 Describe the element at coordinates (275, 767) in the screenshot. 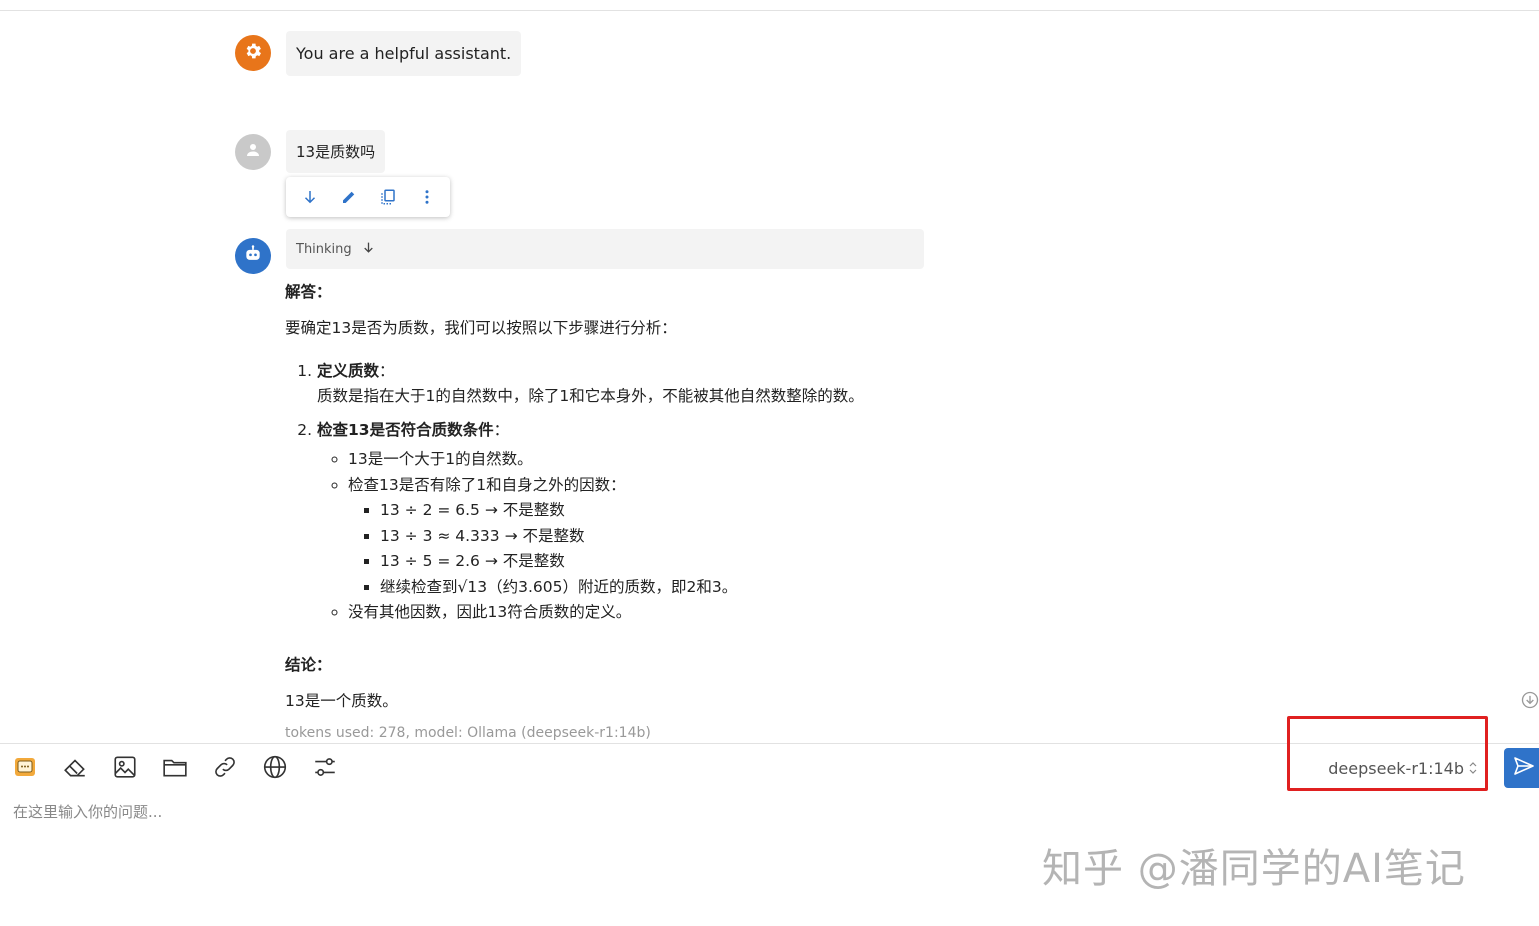

I see `globe-icon` at that location.